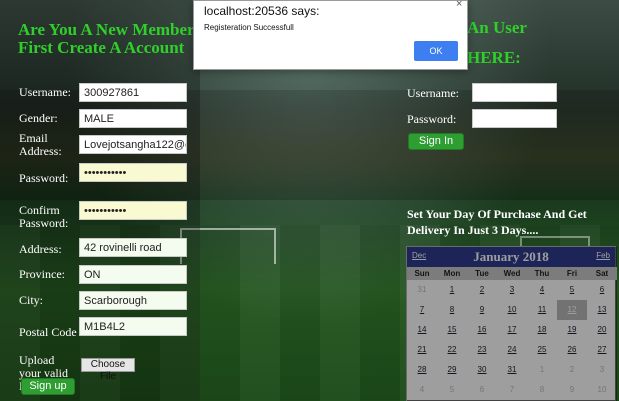 The image size is (619, 401). I want to click on login-password-input, so click(514, 118).